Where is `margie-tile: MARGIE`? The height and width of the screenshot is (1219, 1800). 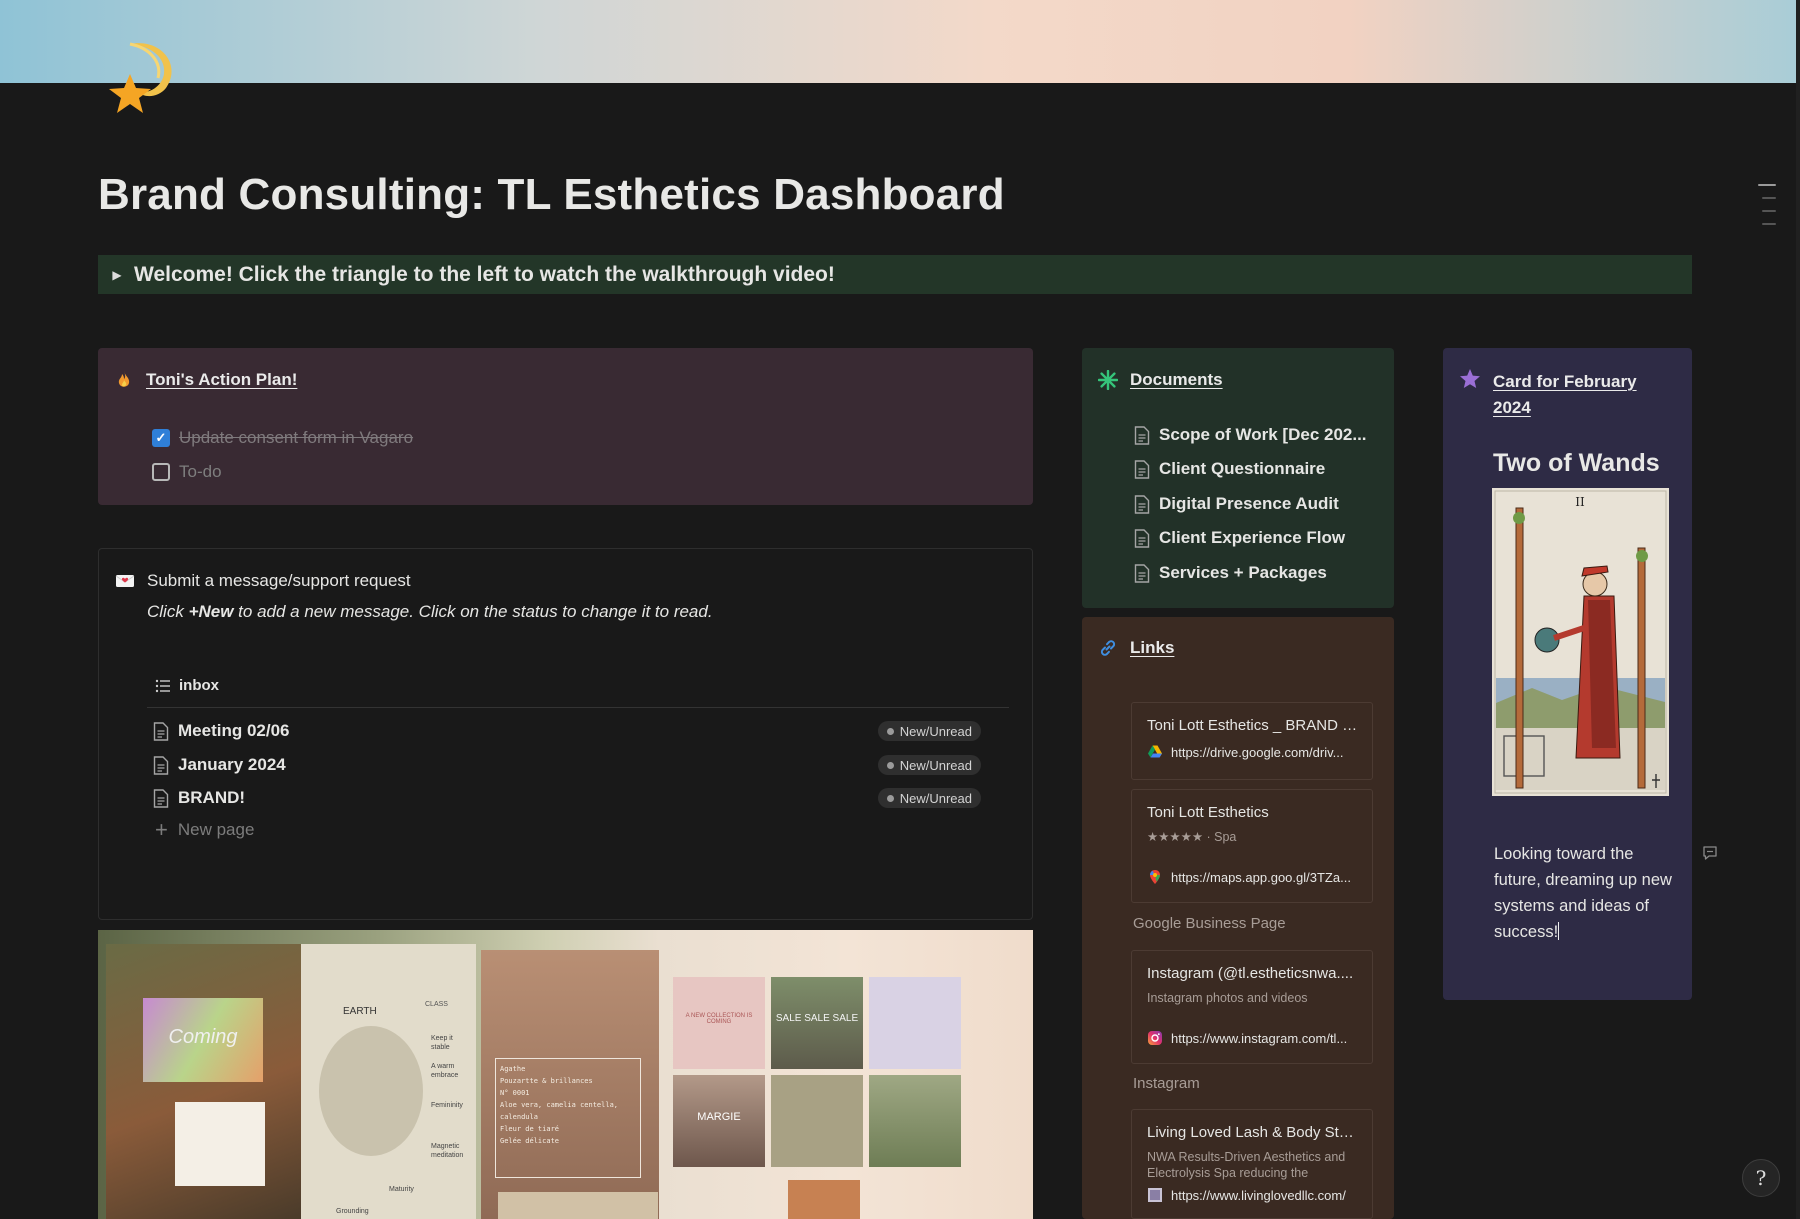
margie-tile: MARGIE is located at coordinates (719, 1121).